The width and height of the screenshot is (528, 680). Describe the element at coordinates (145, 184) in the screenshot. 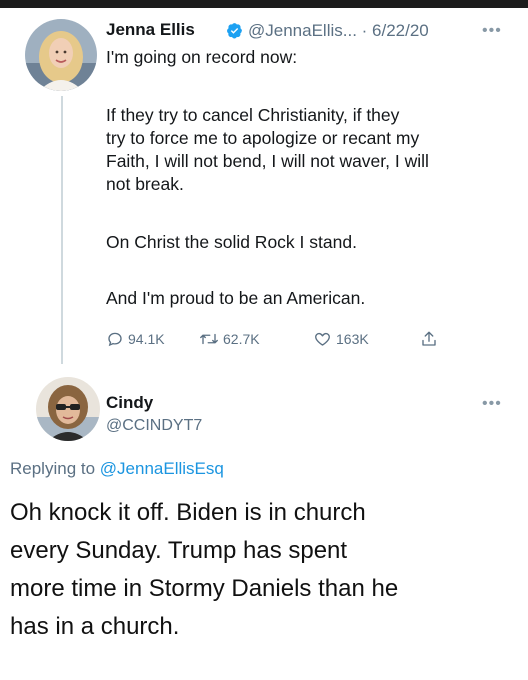

I see `tweet-text-line: not break.` at that location.